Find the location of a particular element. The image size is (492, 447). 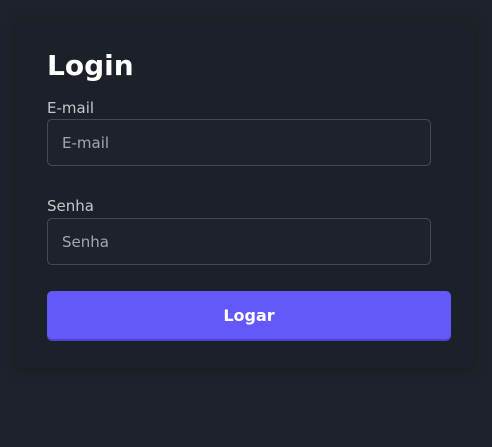

password-field is located at coordinates (239, 241).